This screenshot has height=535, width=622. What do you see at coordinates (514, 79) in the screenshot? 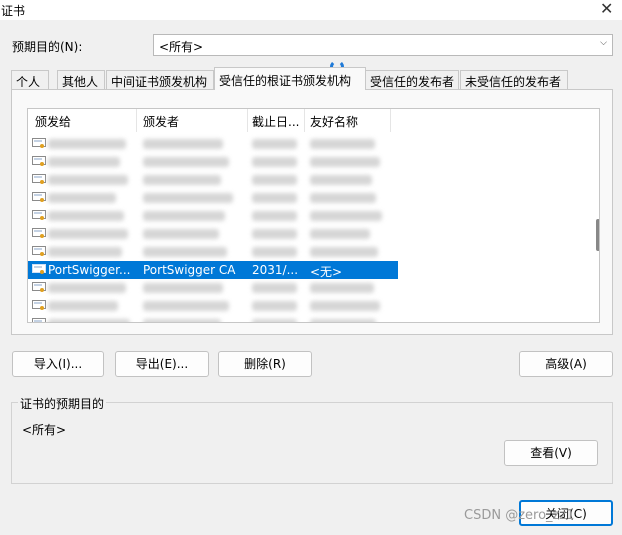
I see `tab-untrusted-publishers: 未受信任的发布者` at bounding box center [514, 79].